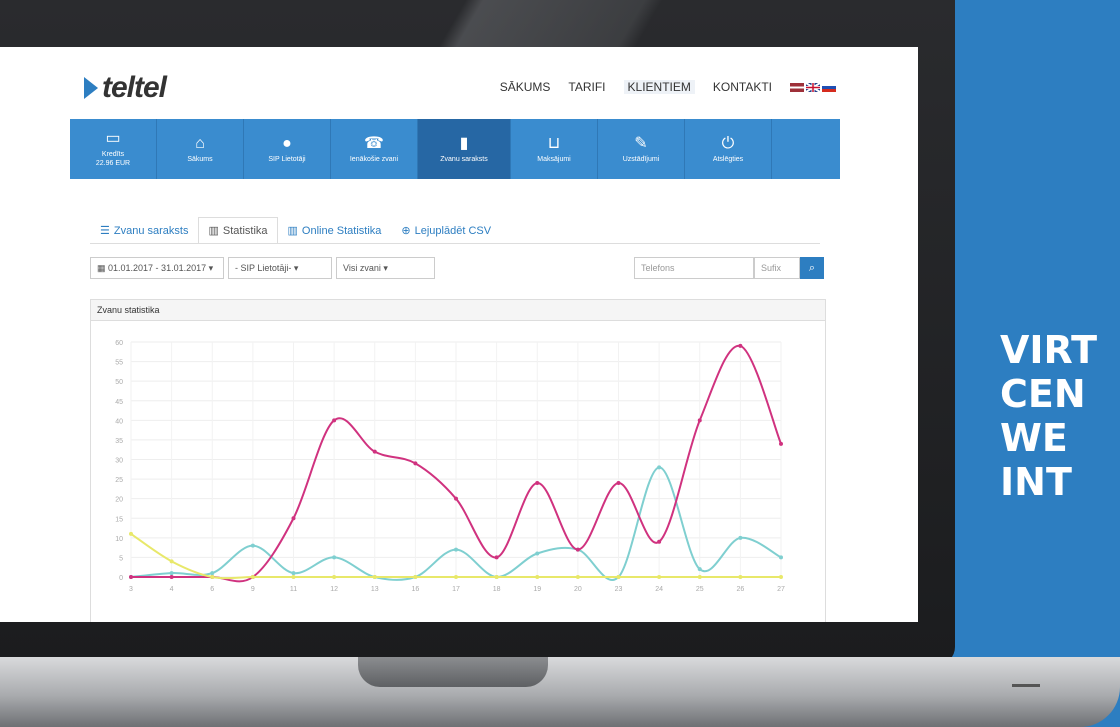 The width and height of the screenshot is (1120, 727). I want to click on tab-1: ▥ Statistika, so click(238, 230).